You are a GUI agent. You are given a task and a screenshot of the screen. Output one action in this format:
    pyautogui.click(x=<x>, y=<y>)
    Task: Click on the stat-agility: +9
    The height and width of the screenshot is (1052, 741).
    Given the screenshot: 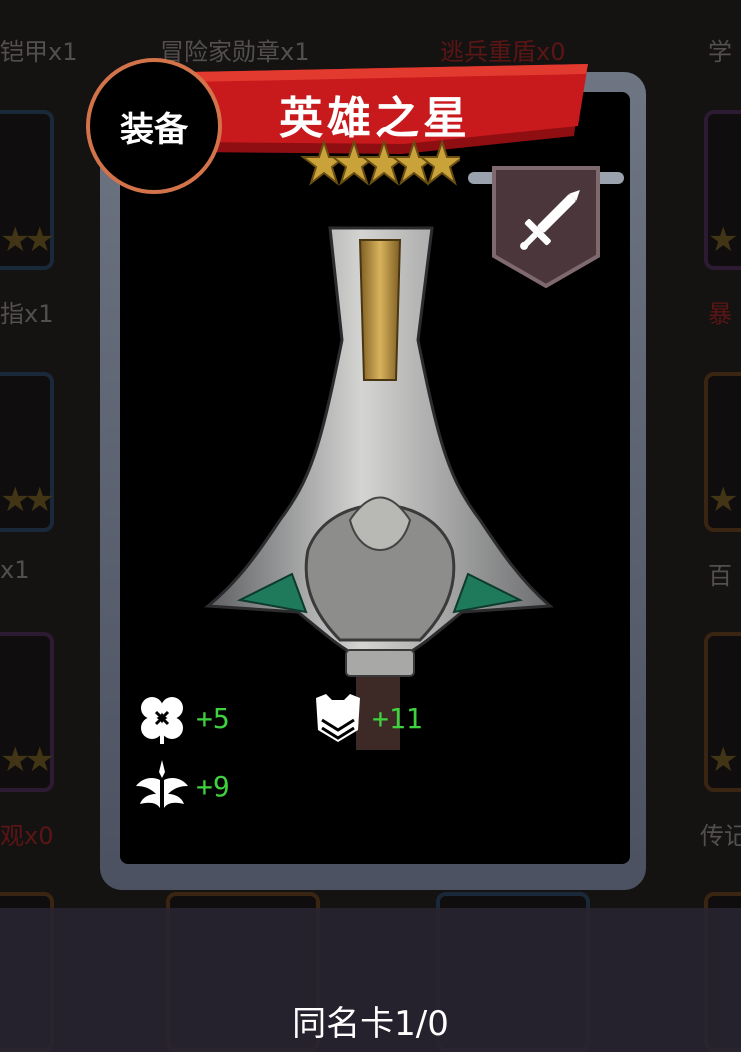 What is the action you would take?
    pyautogui.click(x=182, y=786)
    